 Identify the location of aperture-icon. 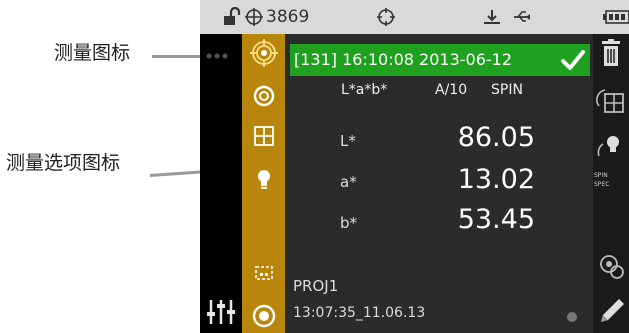
(263, 96).